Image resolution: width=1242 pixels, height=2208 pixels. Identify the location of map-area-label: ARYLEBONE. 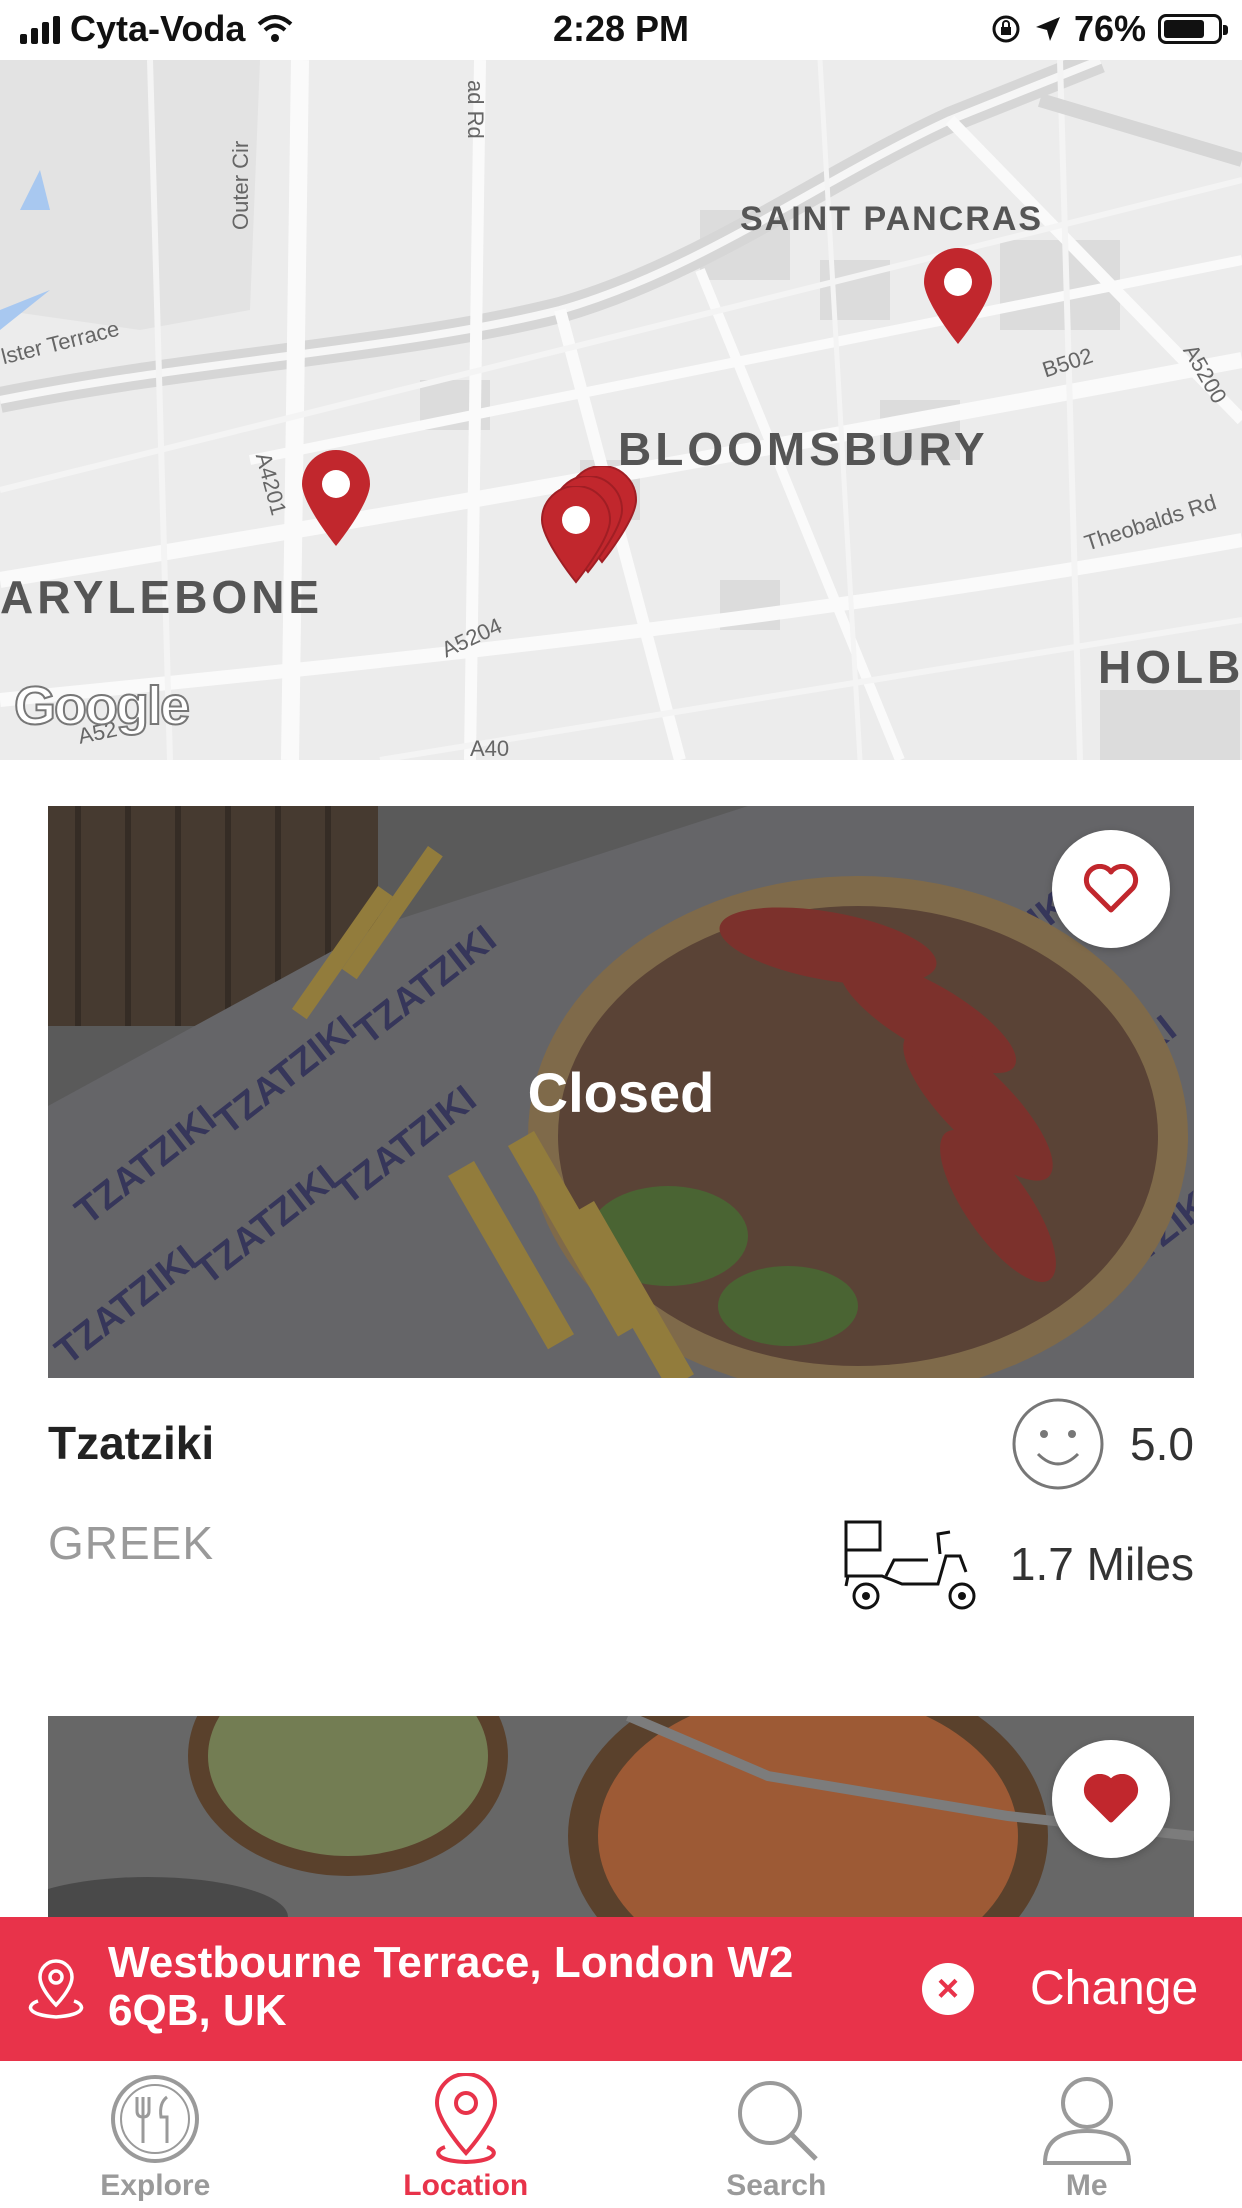
(162, 597).